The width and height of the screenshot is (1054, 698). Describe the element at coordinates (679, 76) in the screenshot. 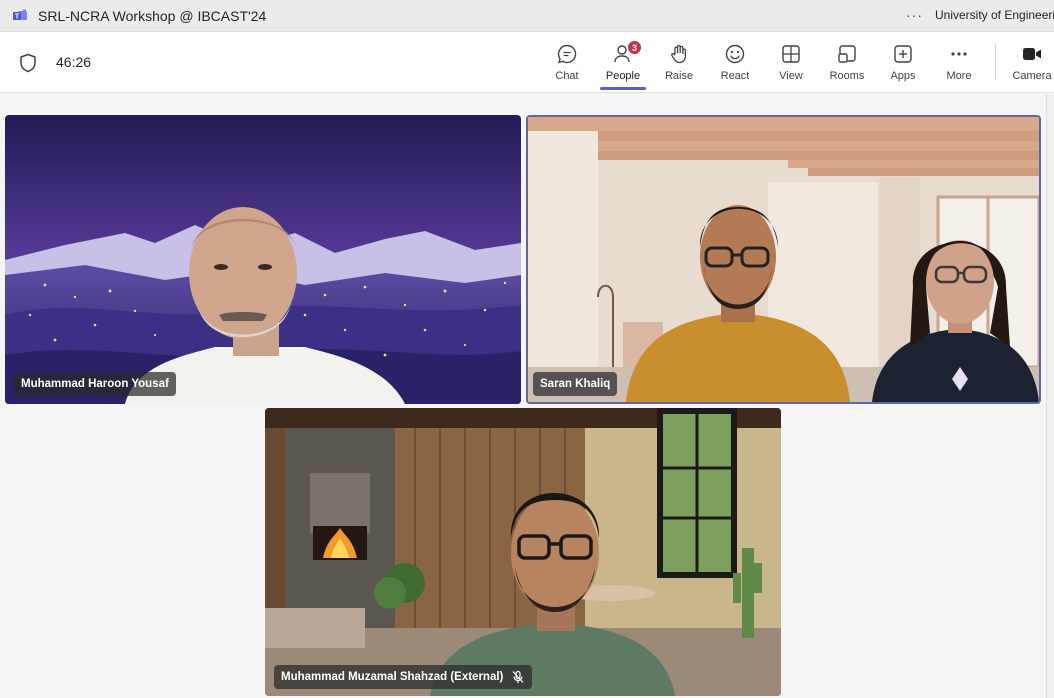

I see `raise-label: Raise` at that location.